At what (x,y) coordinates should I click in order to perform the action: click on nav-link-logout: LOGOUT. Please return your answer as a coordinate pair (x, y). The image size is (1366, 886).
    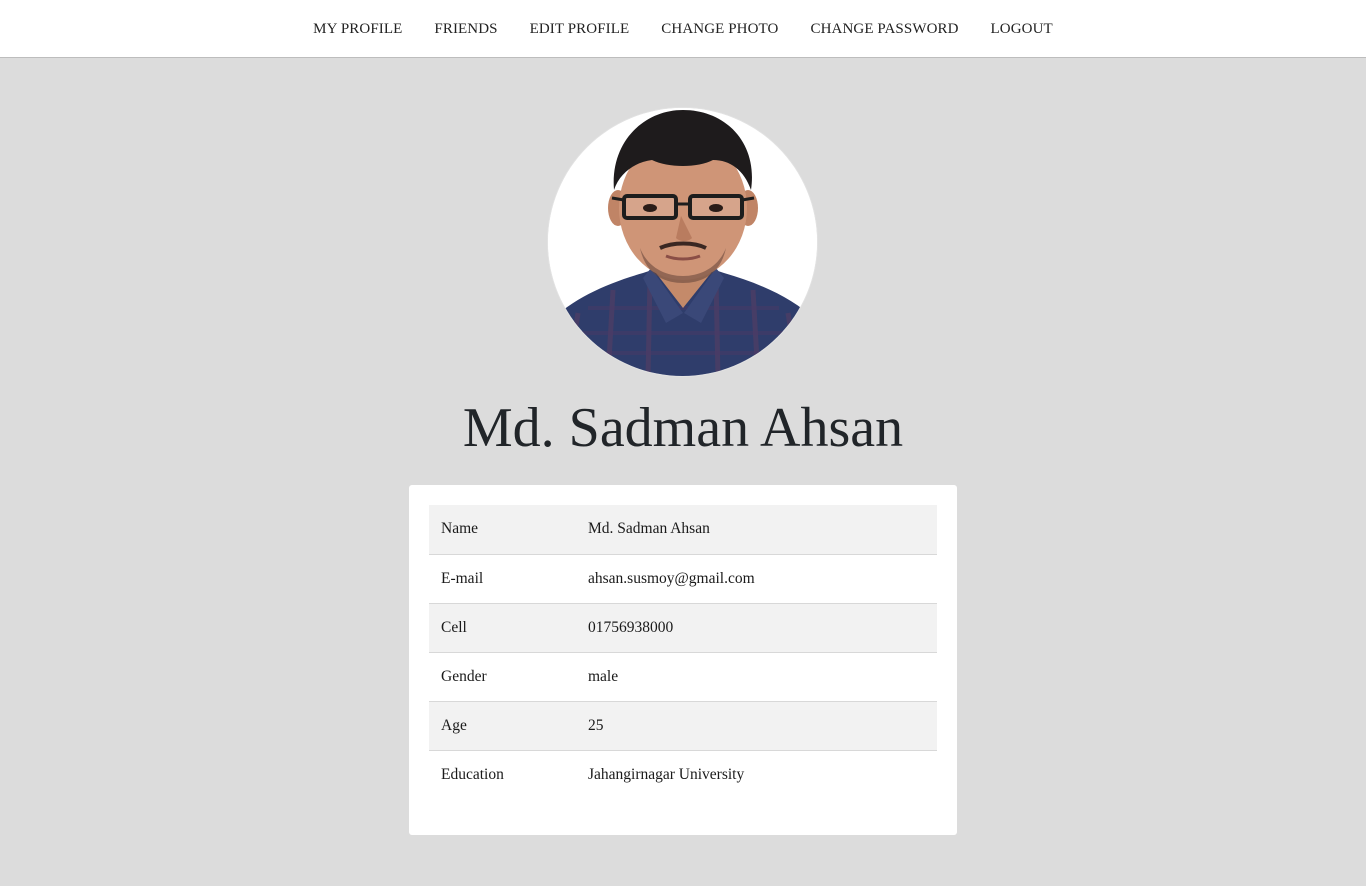
    Looking at the image, I should click on (1022, 29).